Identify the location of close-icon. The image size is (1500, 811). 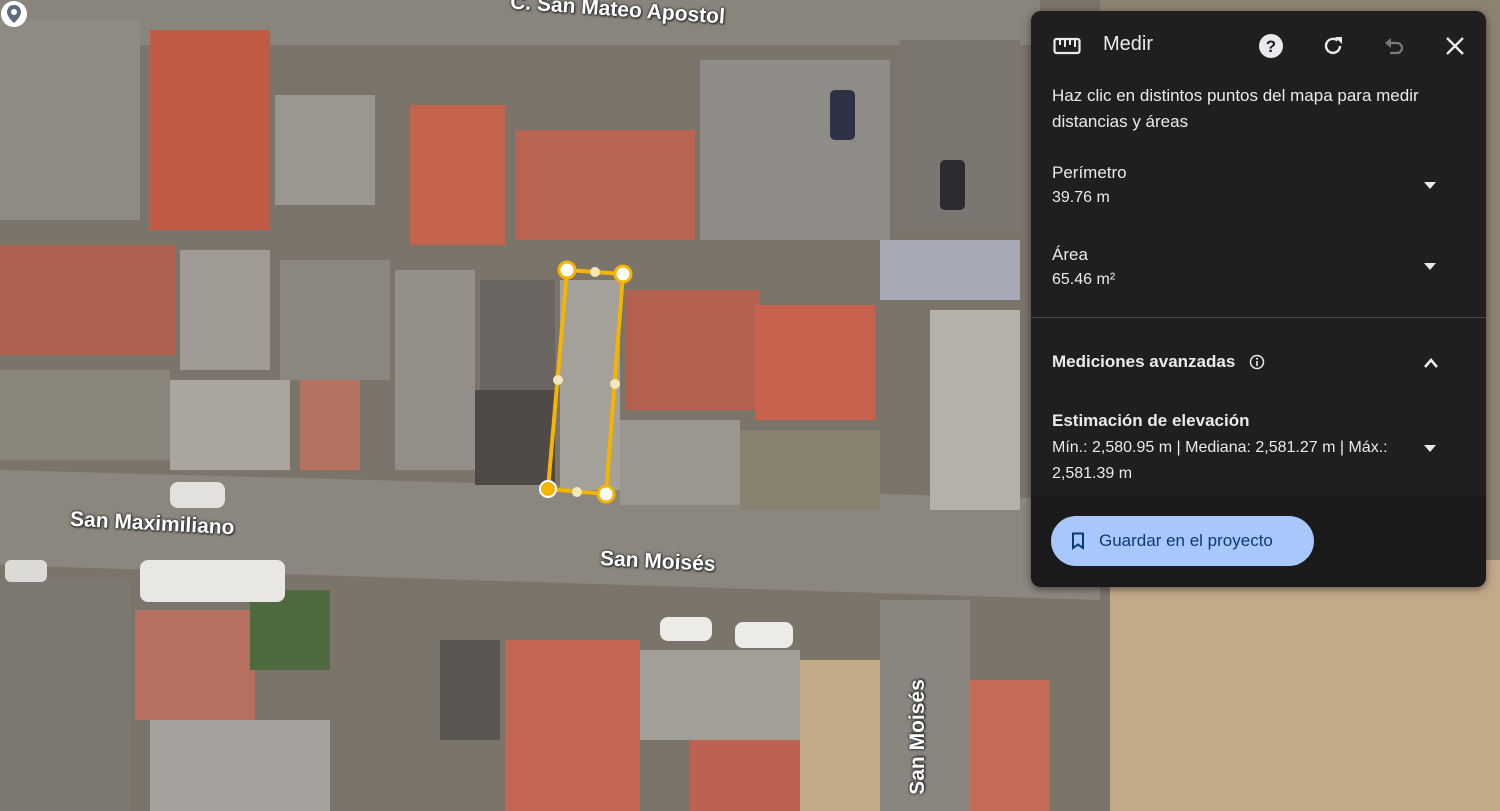
(1455, 46).